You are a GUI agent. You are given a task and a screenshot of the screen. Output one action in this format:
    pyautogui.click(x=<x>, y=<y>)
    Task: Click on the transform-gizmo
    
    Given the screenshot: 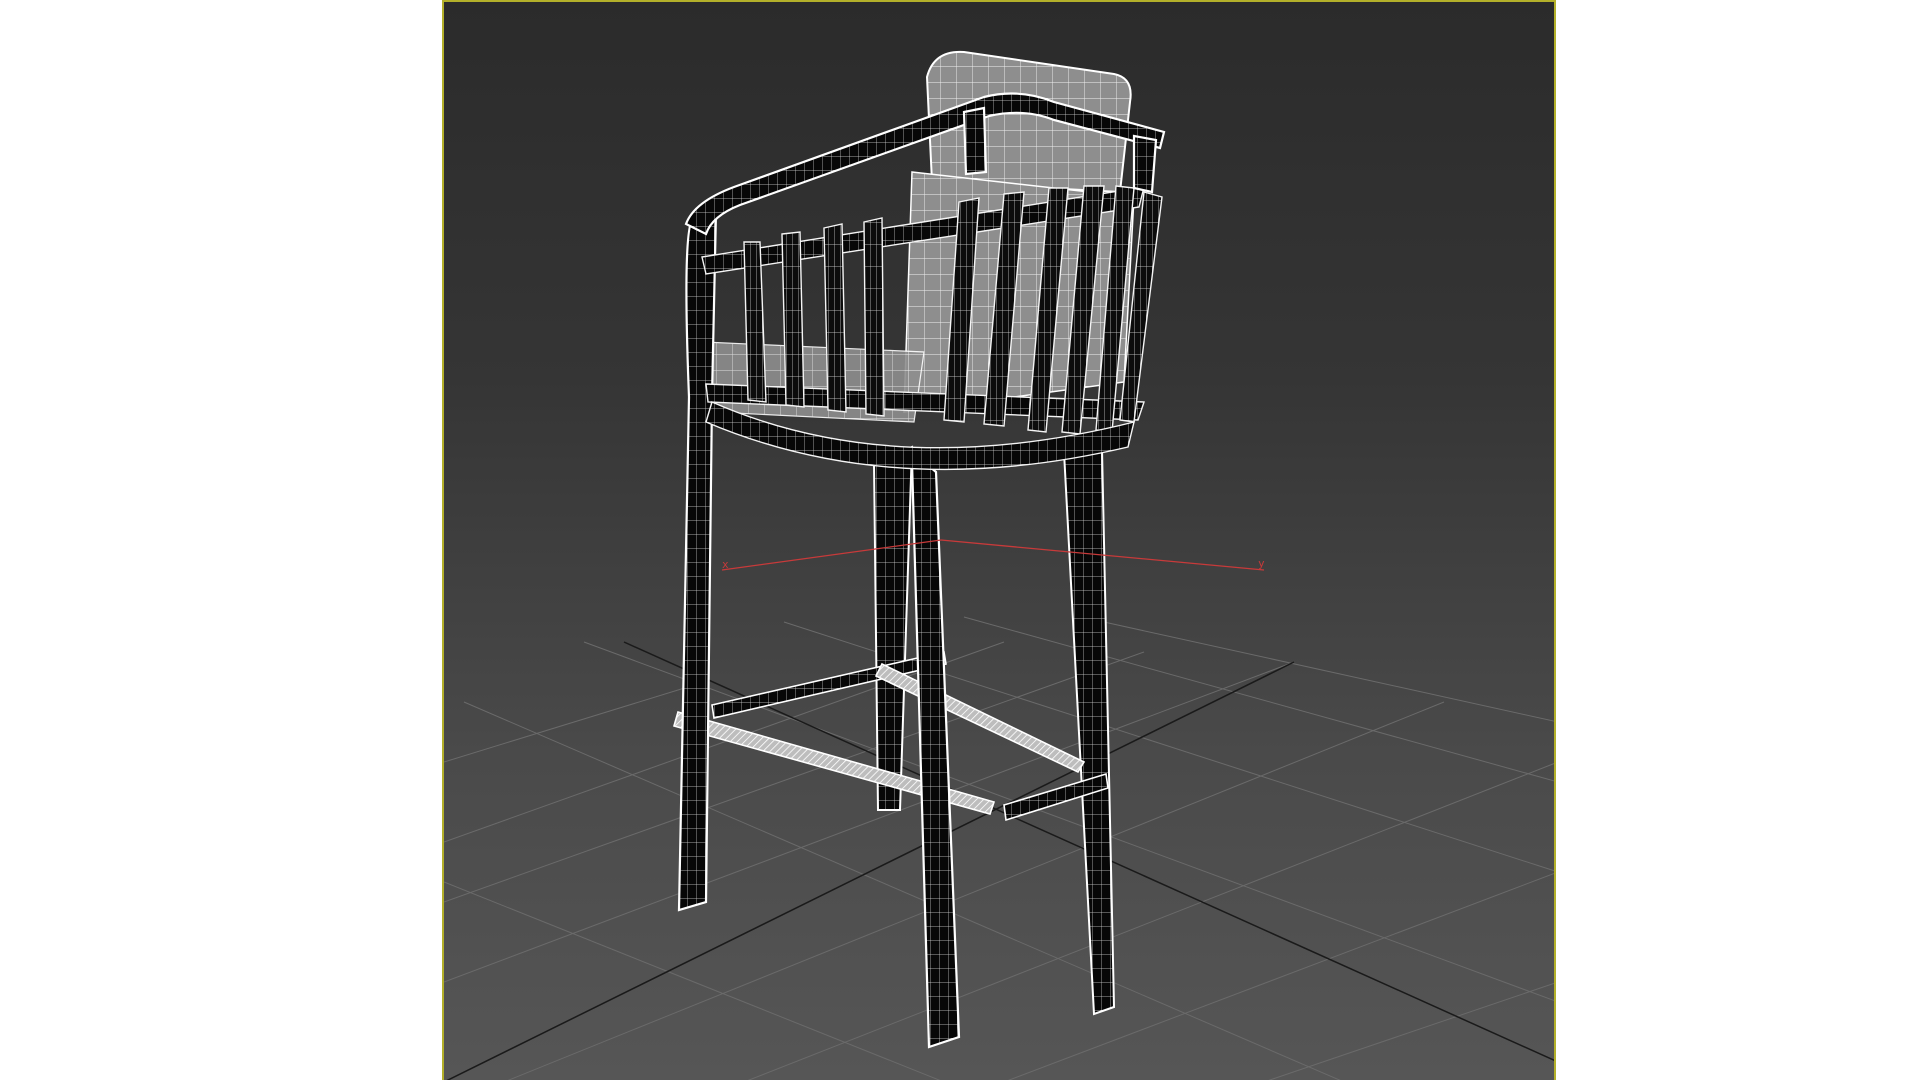 What is the action you would take?
    pyautogui.click(x=993, y=555)
    